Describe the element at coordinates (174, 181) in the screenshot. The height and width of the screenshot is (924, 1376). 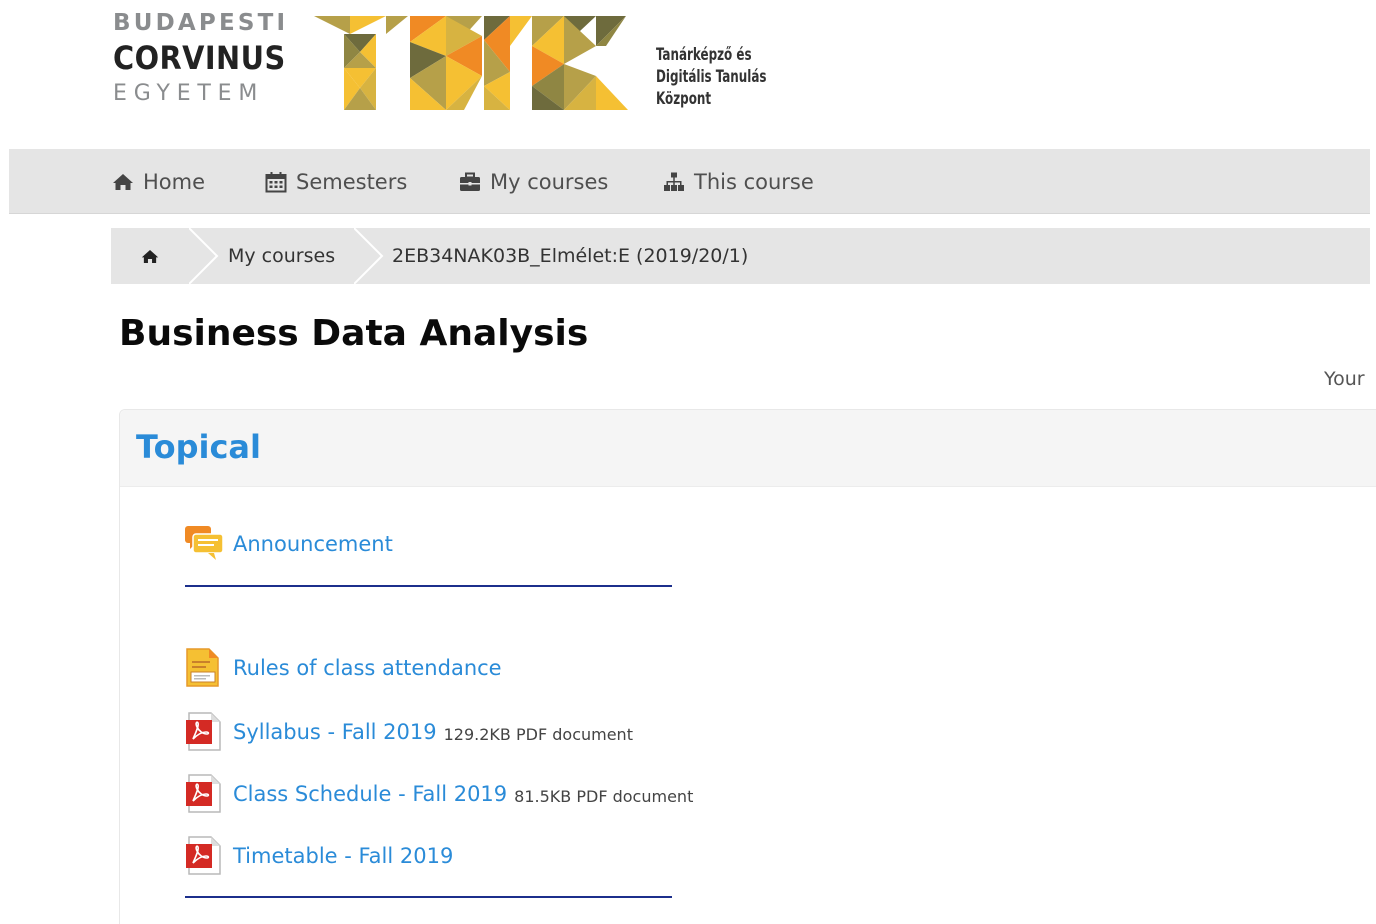
I see `nav-item-home-label: Home` at that location.